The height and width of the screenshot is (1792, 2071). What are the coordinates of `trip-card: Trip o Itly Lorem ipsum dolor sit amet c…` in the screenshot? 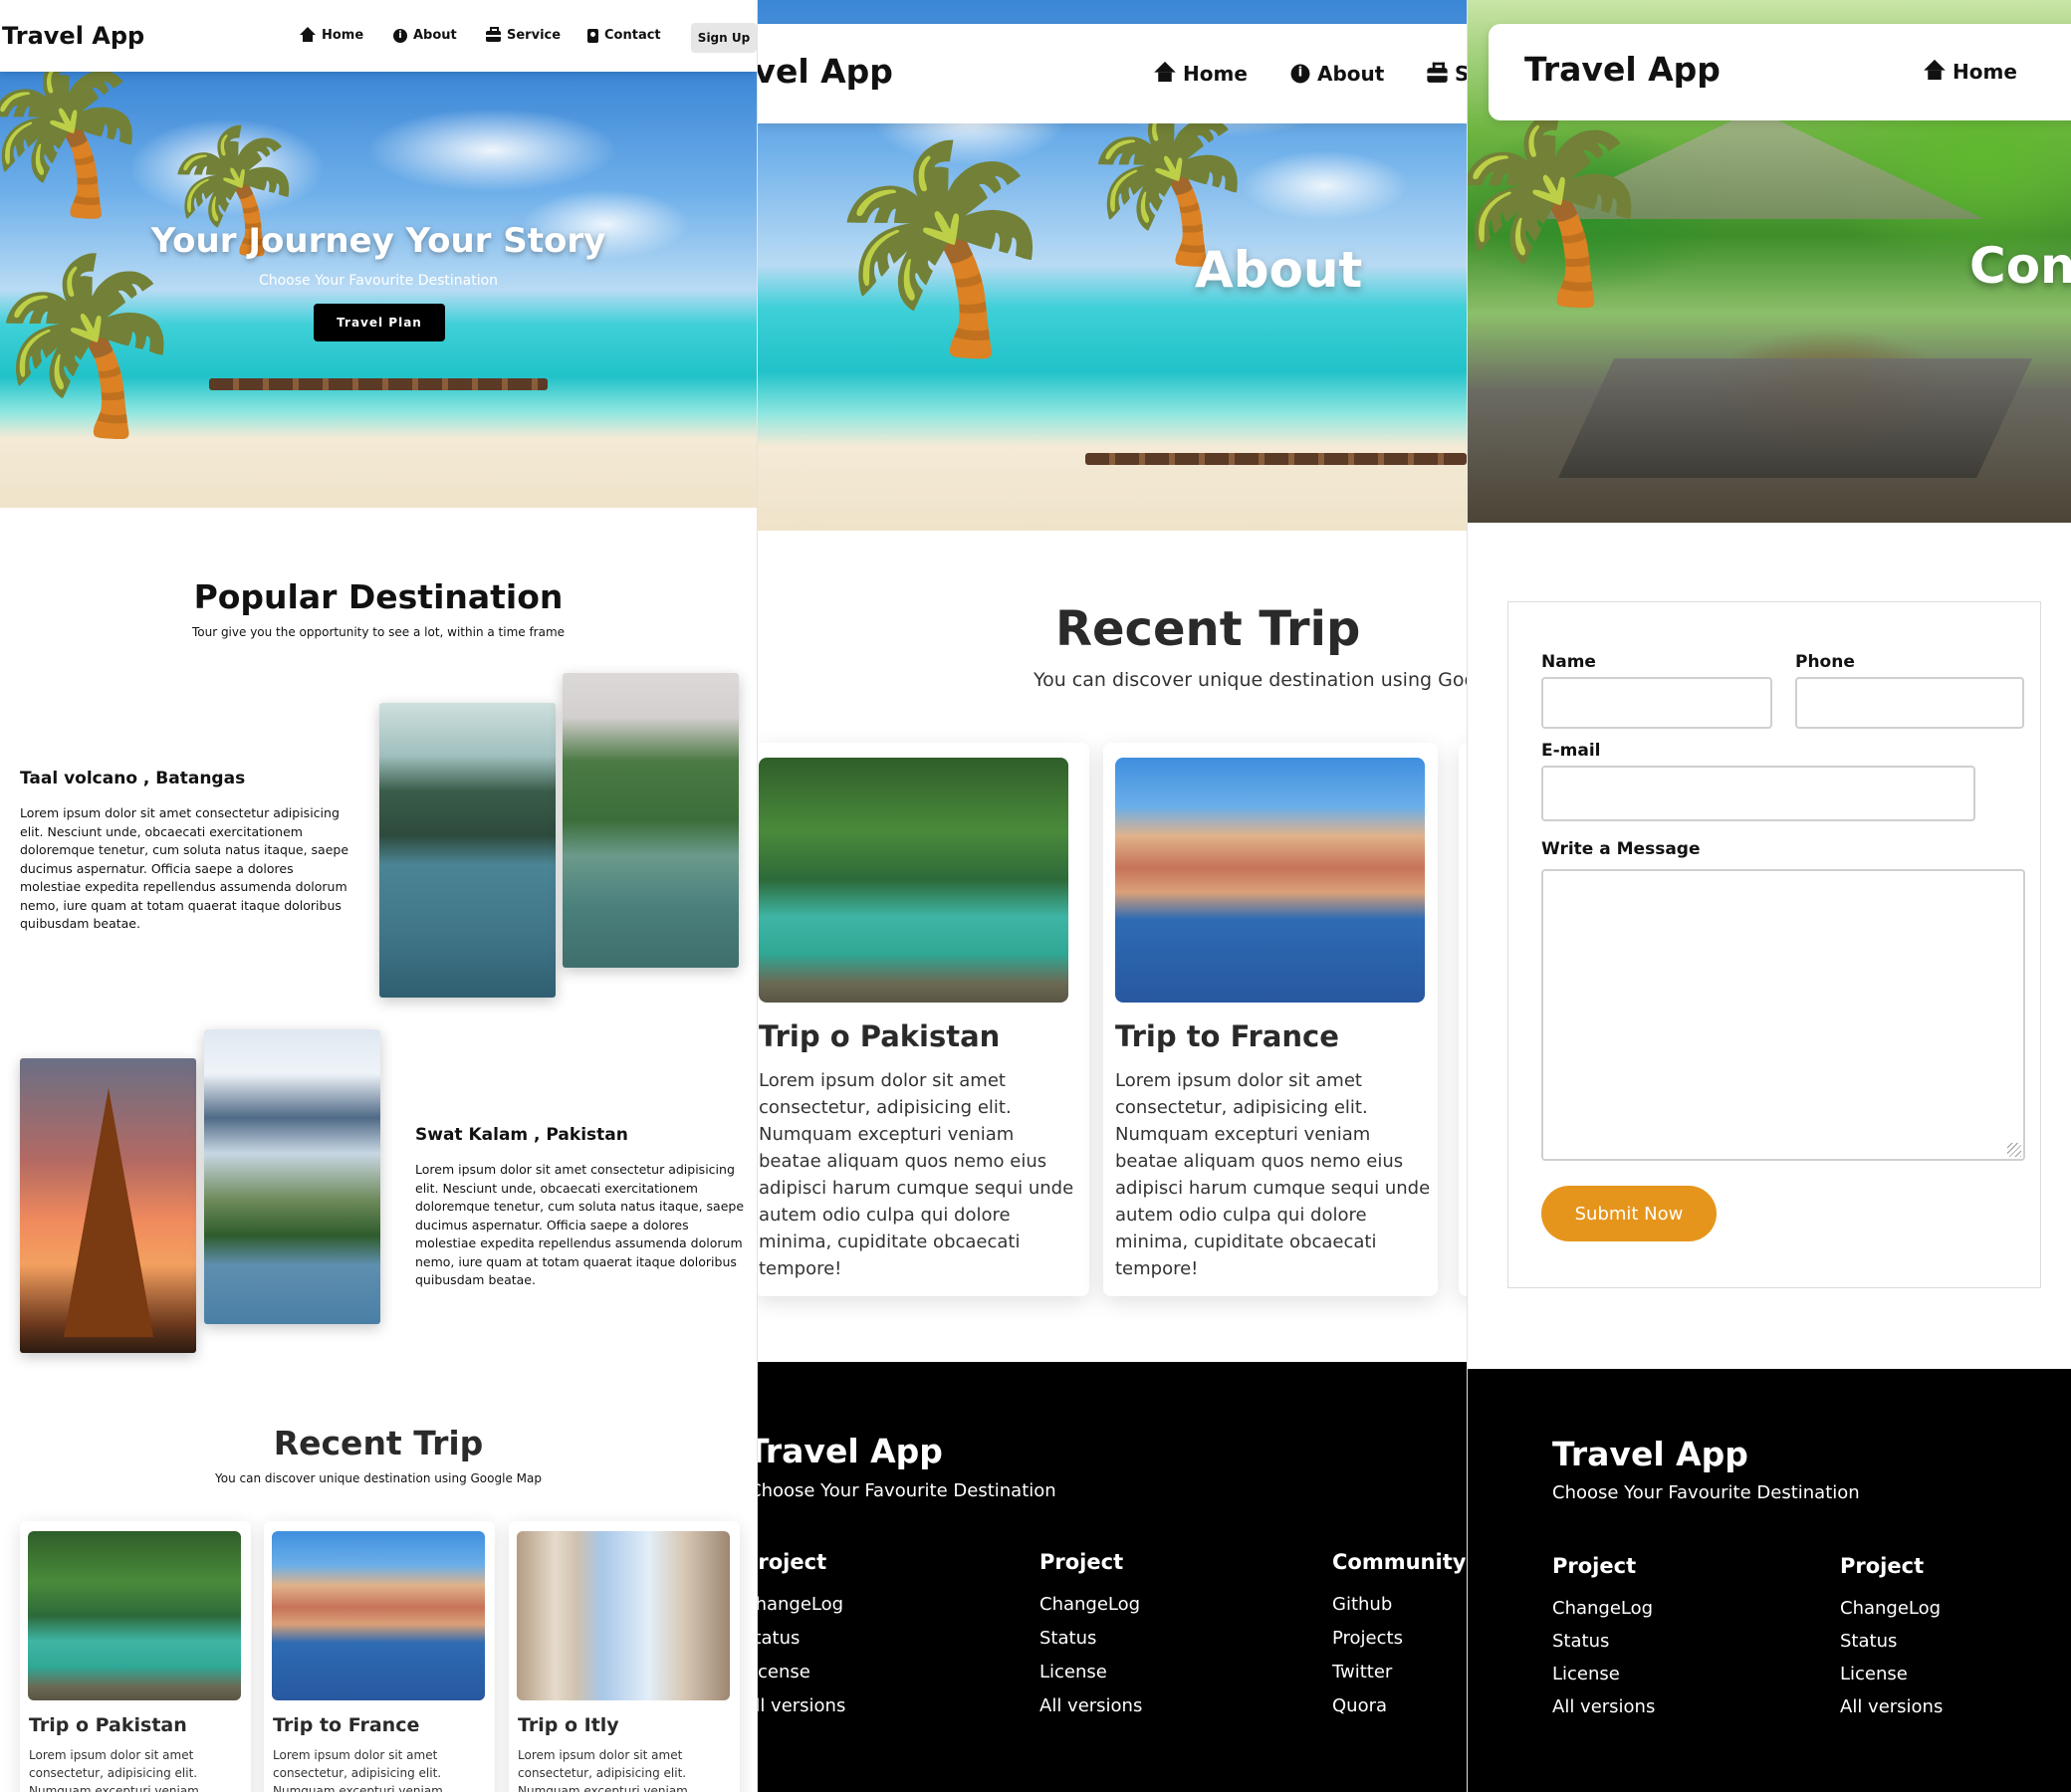 It's located at (625, 1657).